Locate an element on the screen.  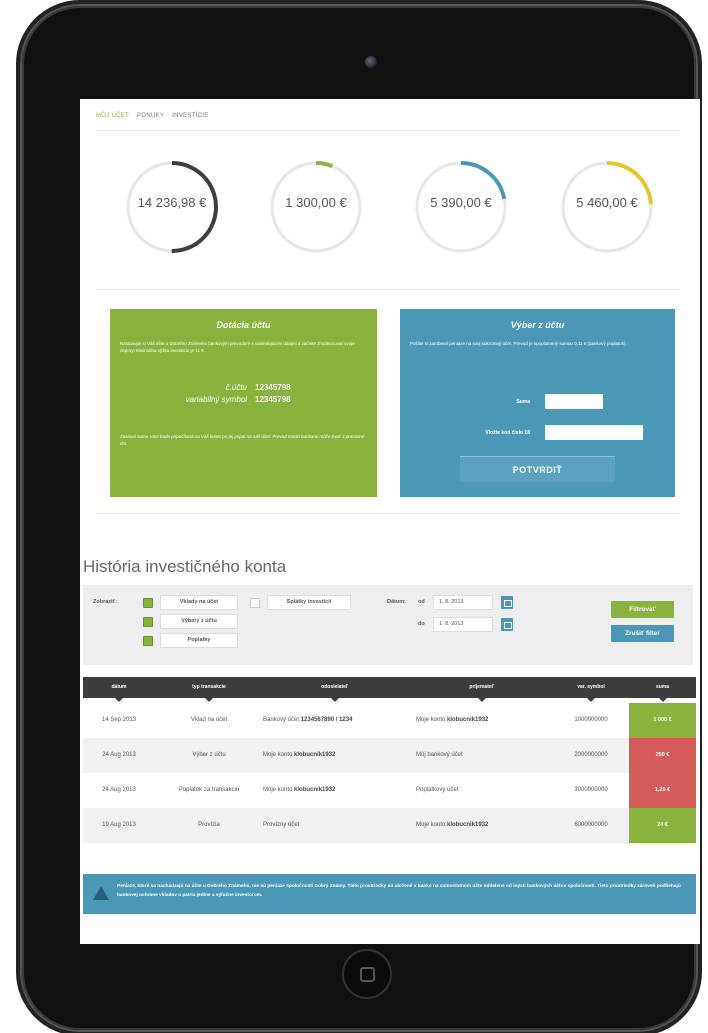
stat-value: 5 460,00 € is located at coordinates (607, 202).